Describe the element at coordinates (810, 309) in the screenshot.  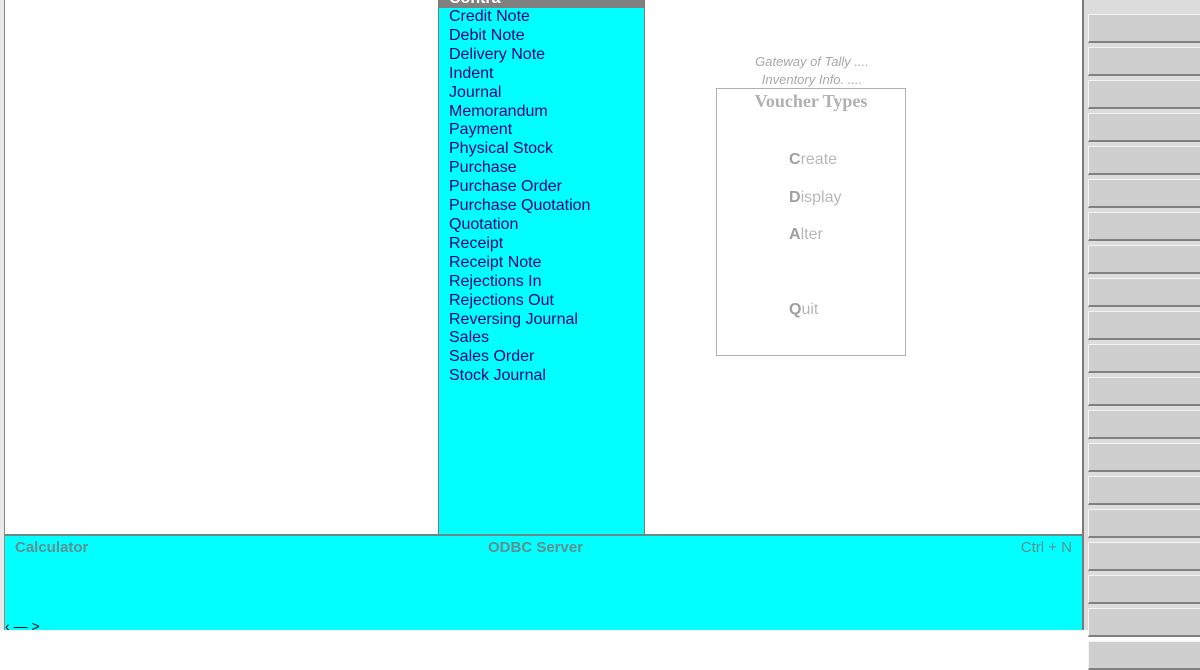
I see `quit-label: uit` at that location.